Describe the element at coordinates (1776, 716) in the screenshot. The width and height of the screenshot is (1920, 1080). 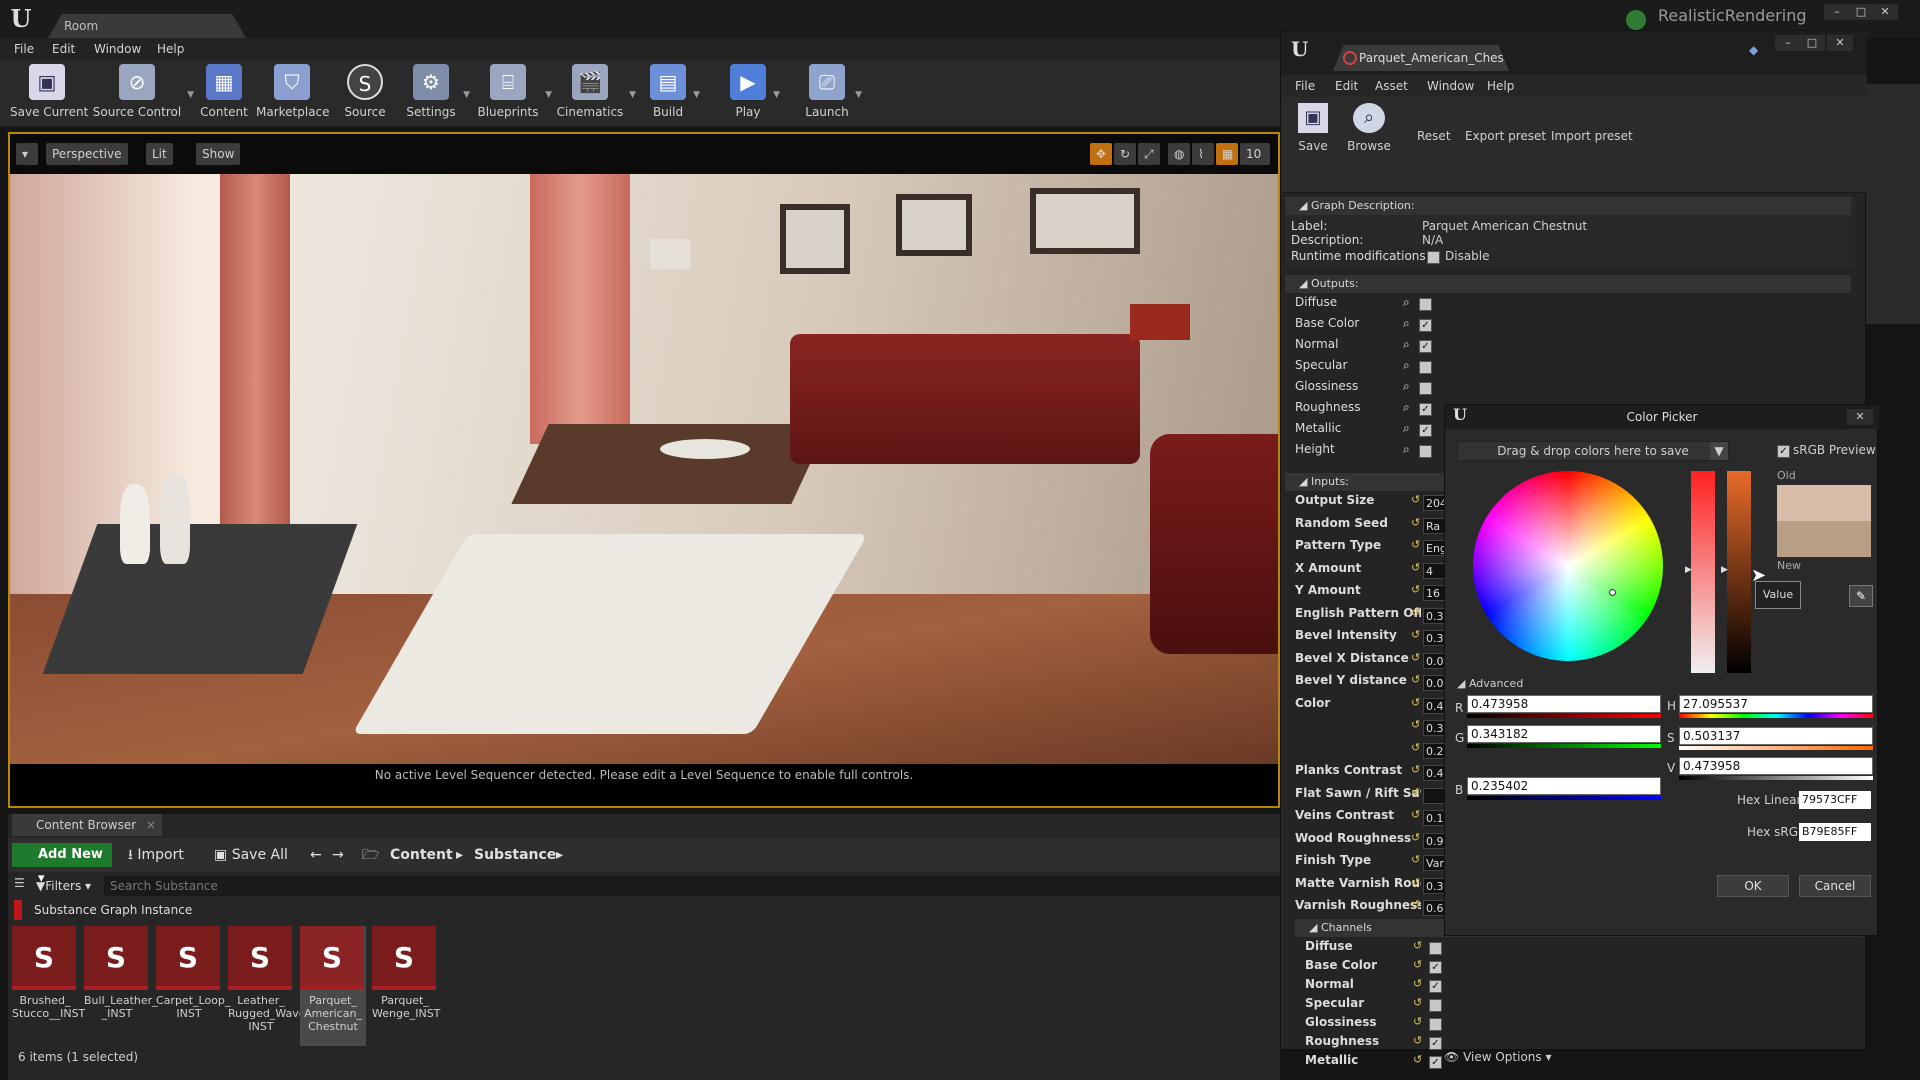
I see `hue-gradient-bar` at that location.